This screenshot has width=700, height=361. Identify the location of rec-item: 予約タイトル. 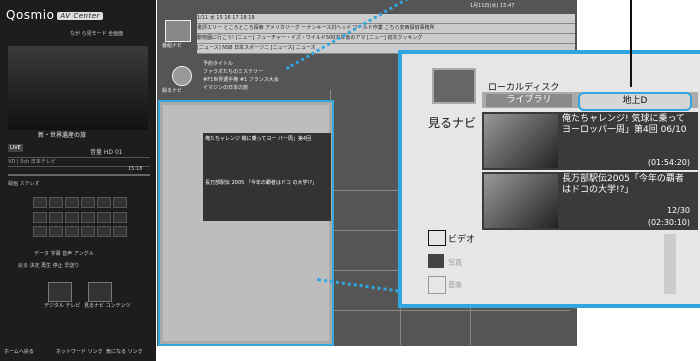
(218, 63).